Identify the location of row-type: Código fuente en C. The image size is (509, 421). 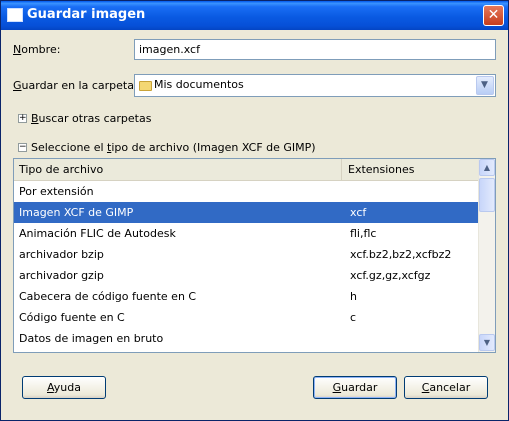
(72, 317).